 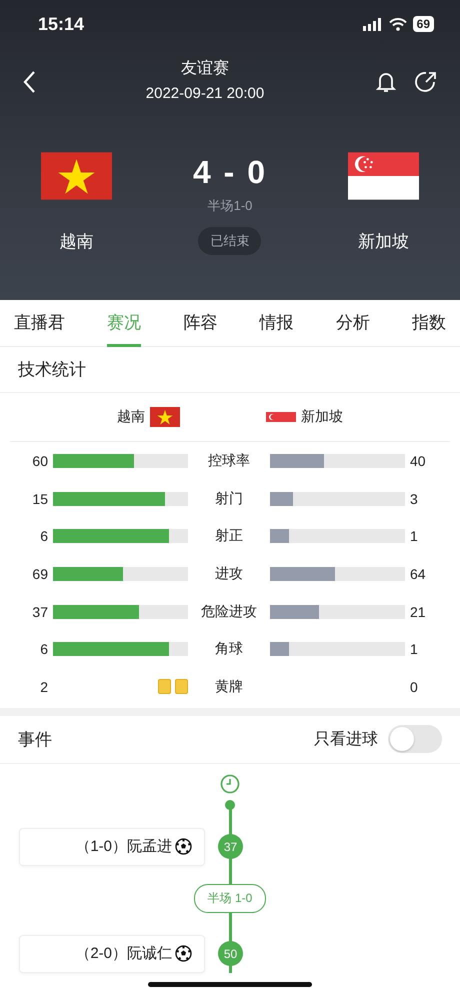 I want to click on halftime-score: 半场1-0, so click(x=230, y=206).